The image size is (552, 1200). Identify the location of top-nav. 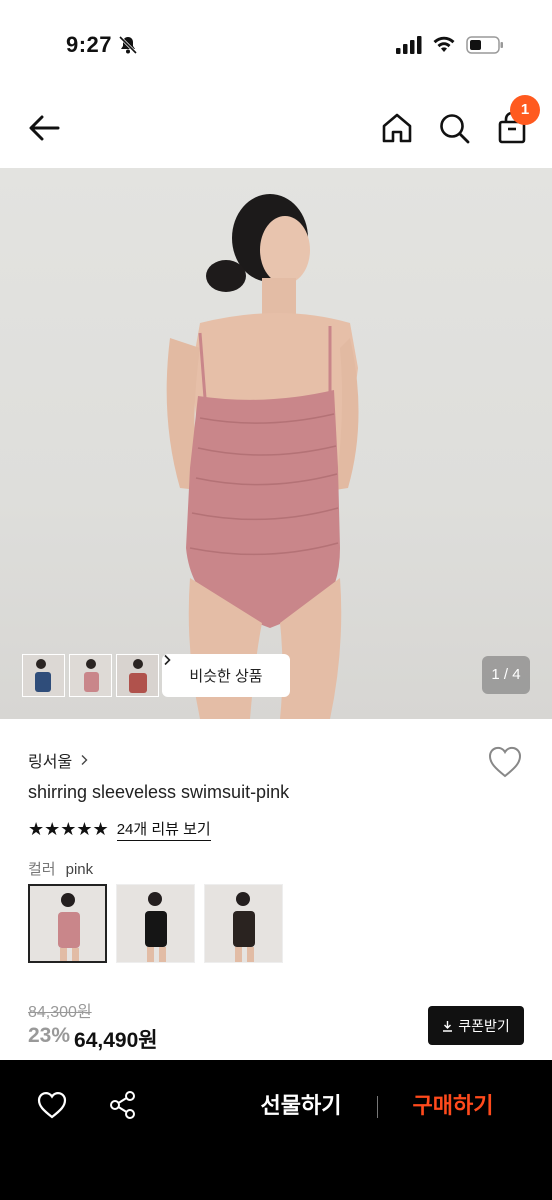
(276, 129).